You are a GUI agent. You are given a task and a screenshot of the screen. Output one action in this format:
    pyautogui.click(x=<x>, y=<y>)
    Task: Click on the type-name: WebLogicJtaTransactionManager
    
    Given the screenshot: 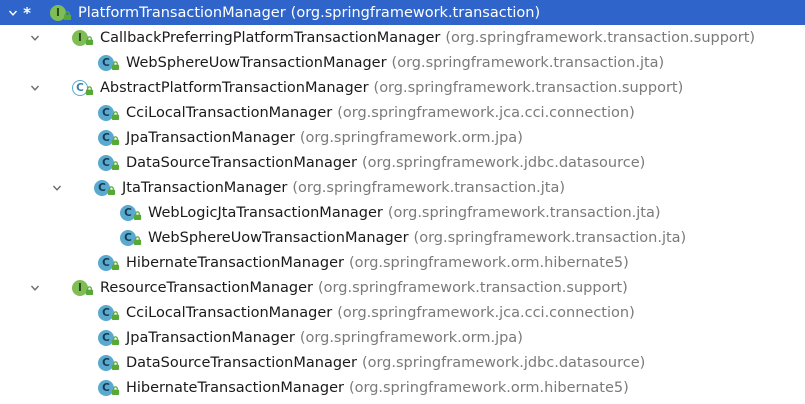 What is the action you would take?
    pyautogui.click(x=265, y=212)
    